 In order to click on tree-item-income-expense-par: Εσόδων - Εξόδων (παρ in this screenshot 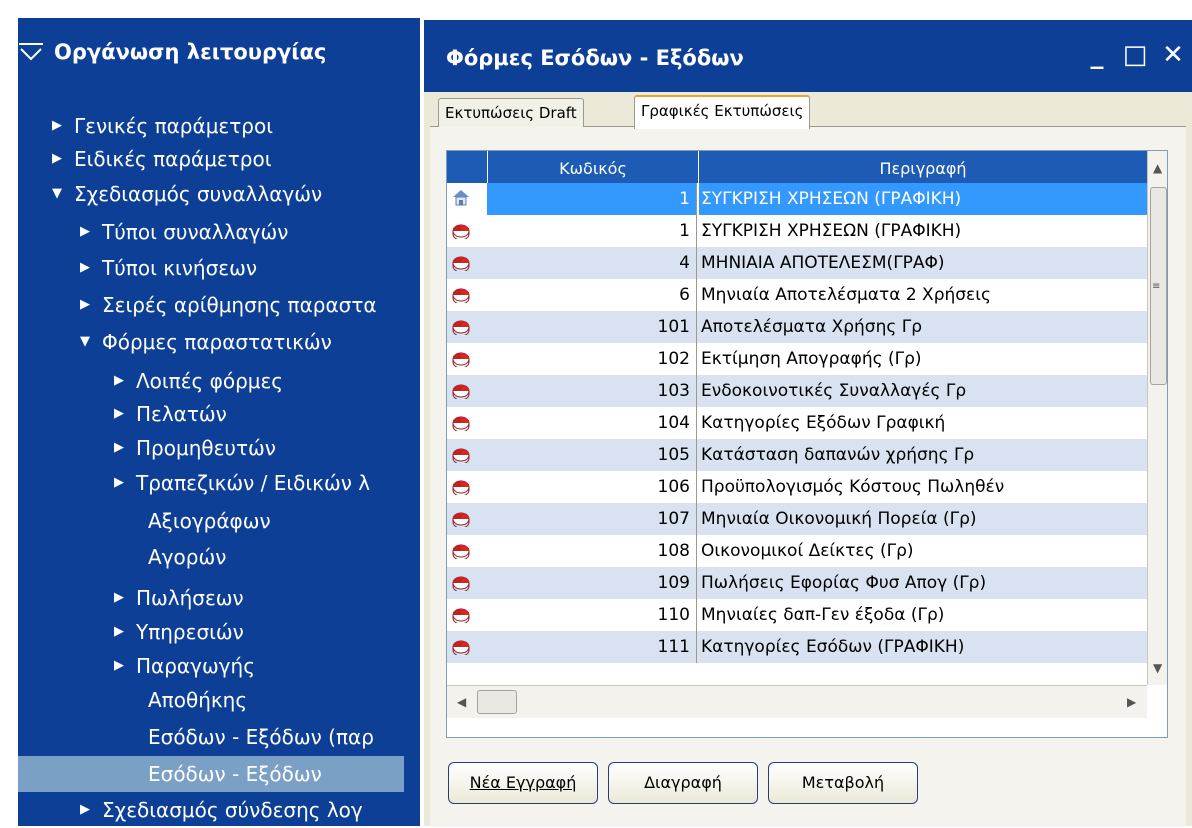, I will do `click(261, 737)`.